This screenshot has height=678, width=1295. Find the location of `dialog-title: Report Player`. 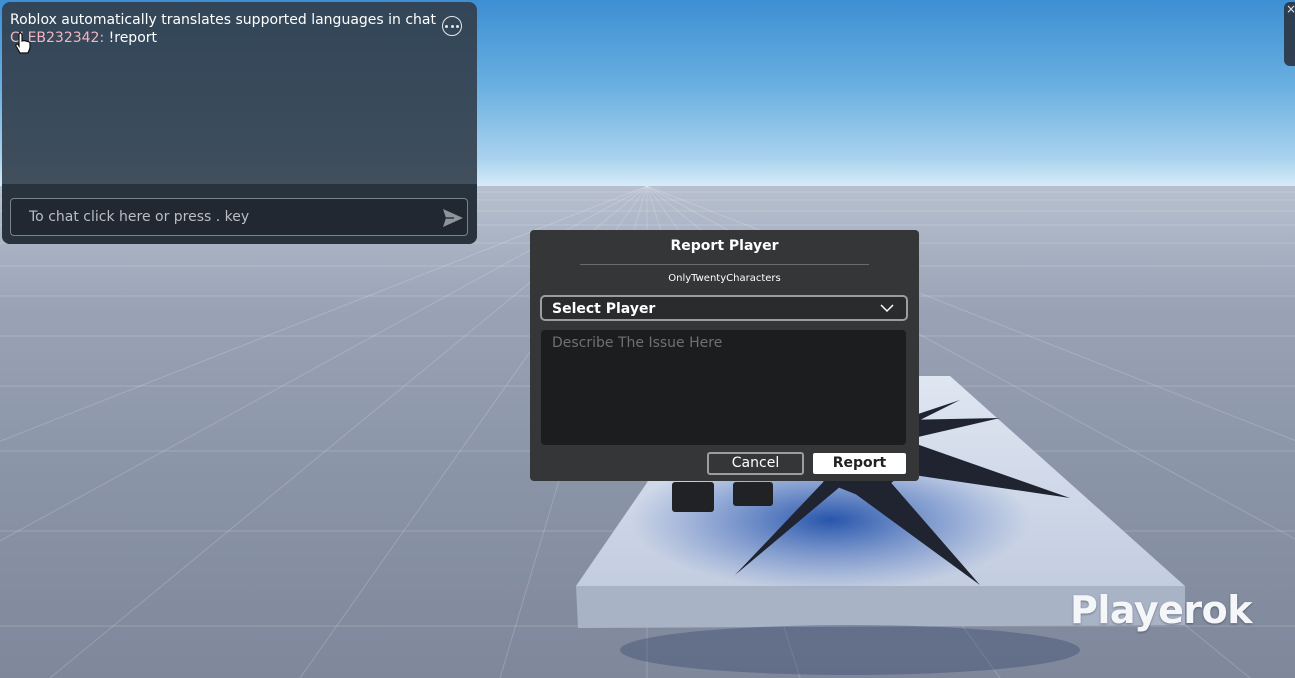

dialog-title: Report Player is located at coordinates (724, 246).